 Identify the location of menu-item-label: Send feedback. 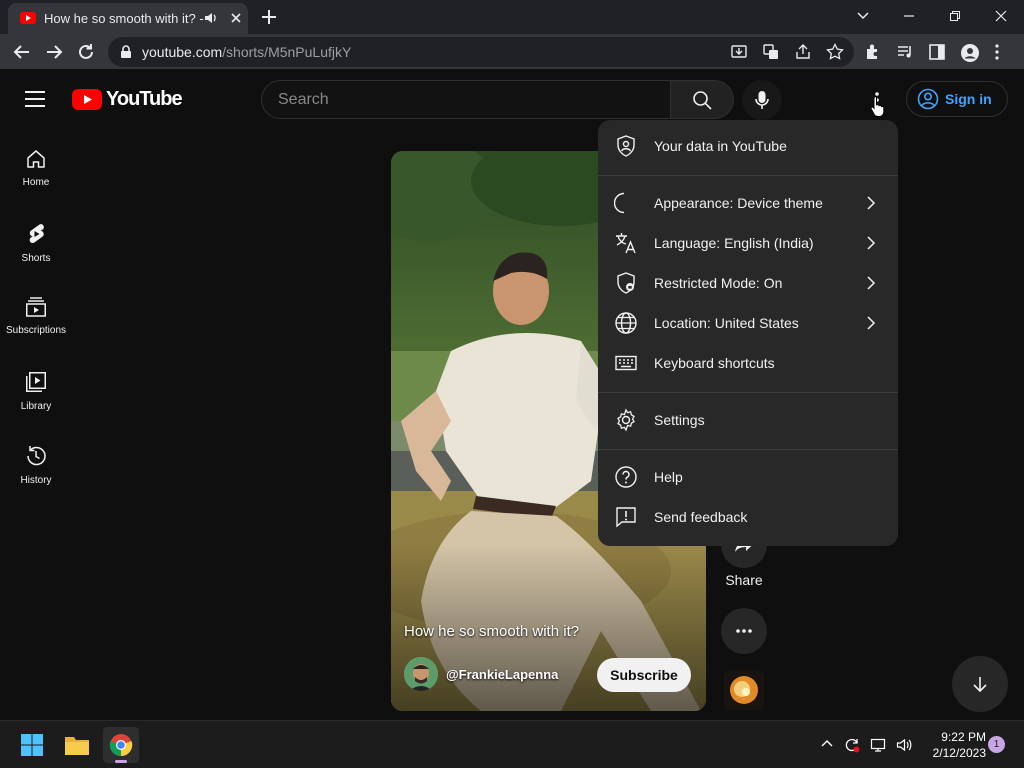
(701, 517).